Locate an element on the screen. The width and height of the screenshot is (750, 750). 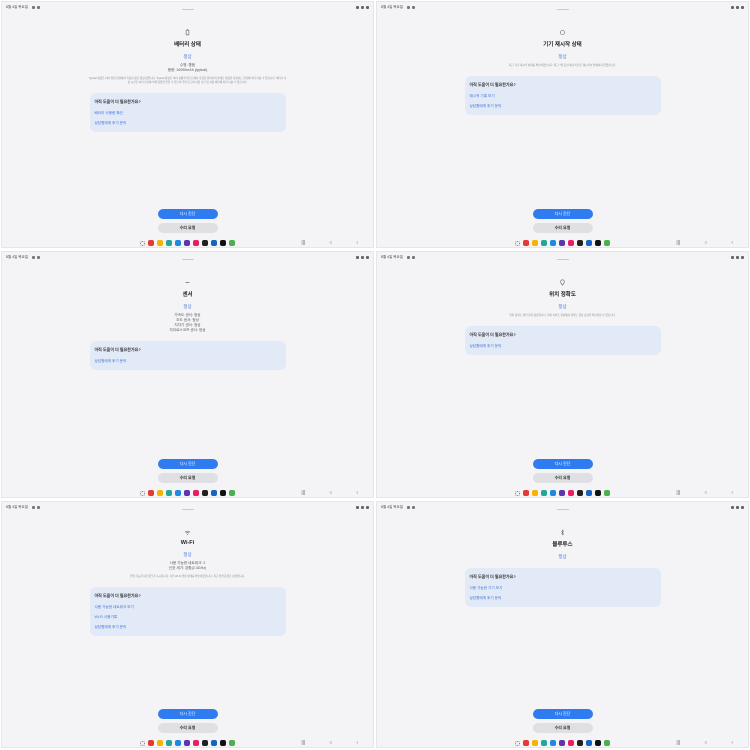
help-link: Wi-Fi 사용기록 is located at coordinates (188, 617).